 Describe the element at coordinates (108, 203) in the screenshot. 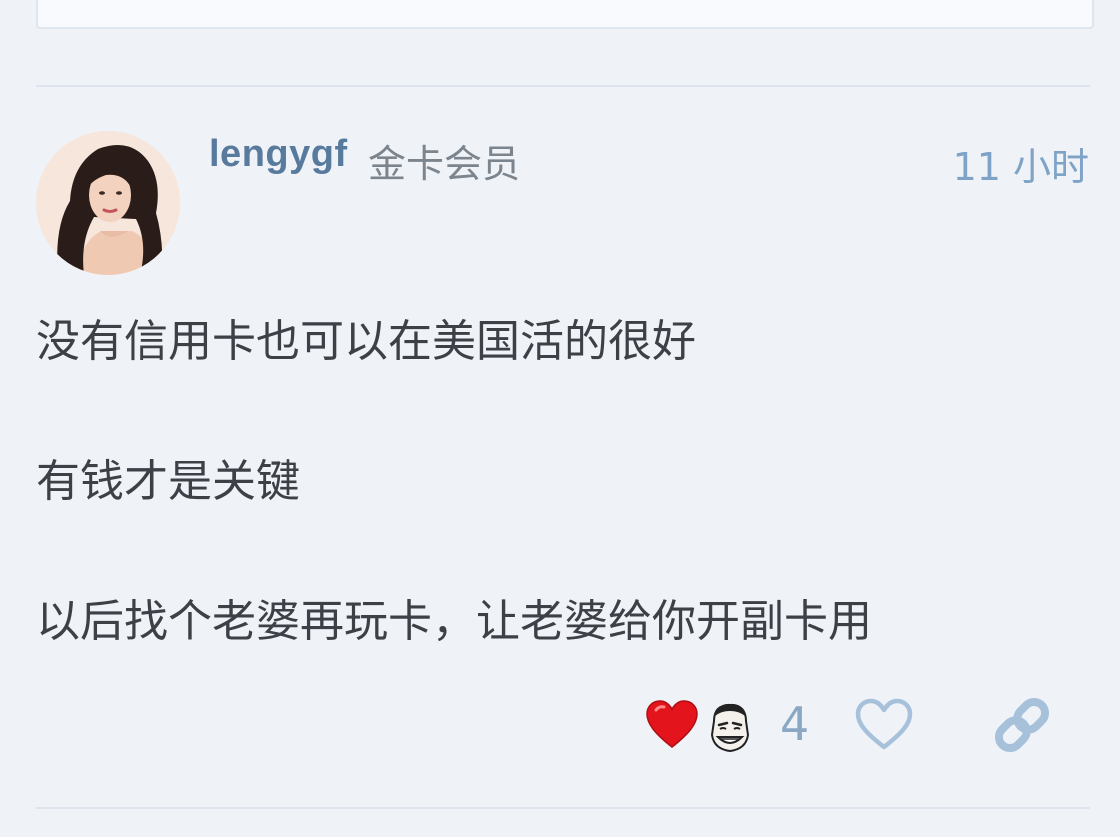

I see `user-avatar` at that location.